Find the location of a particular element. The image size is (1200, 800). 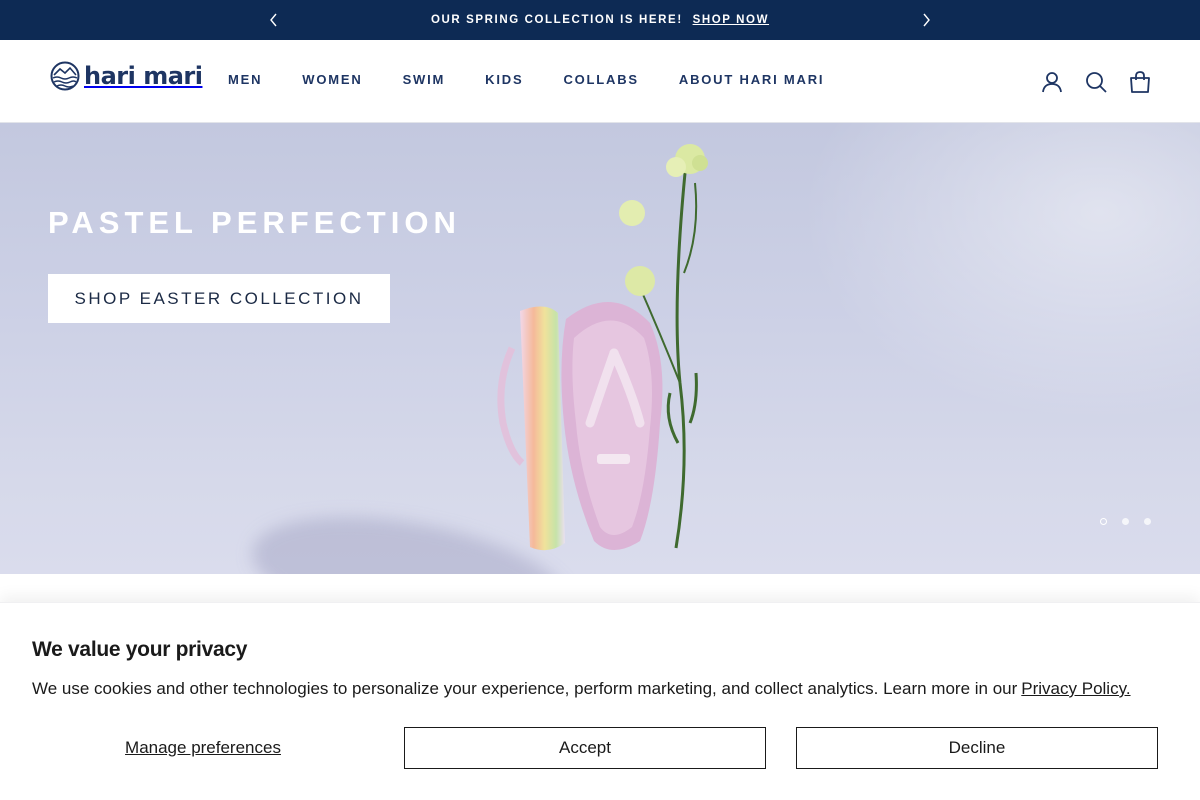

announcement-text: OUR SPRING COLLECTION IS HERE! is located at coordinates (556, 20).